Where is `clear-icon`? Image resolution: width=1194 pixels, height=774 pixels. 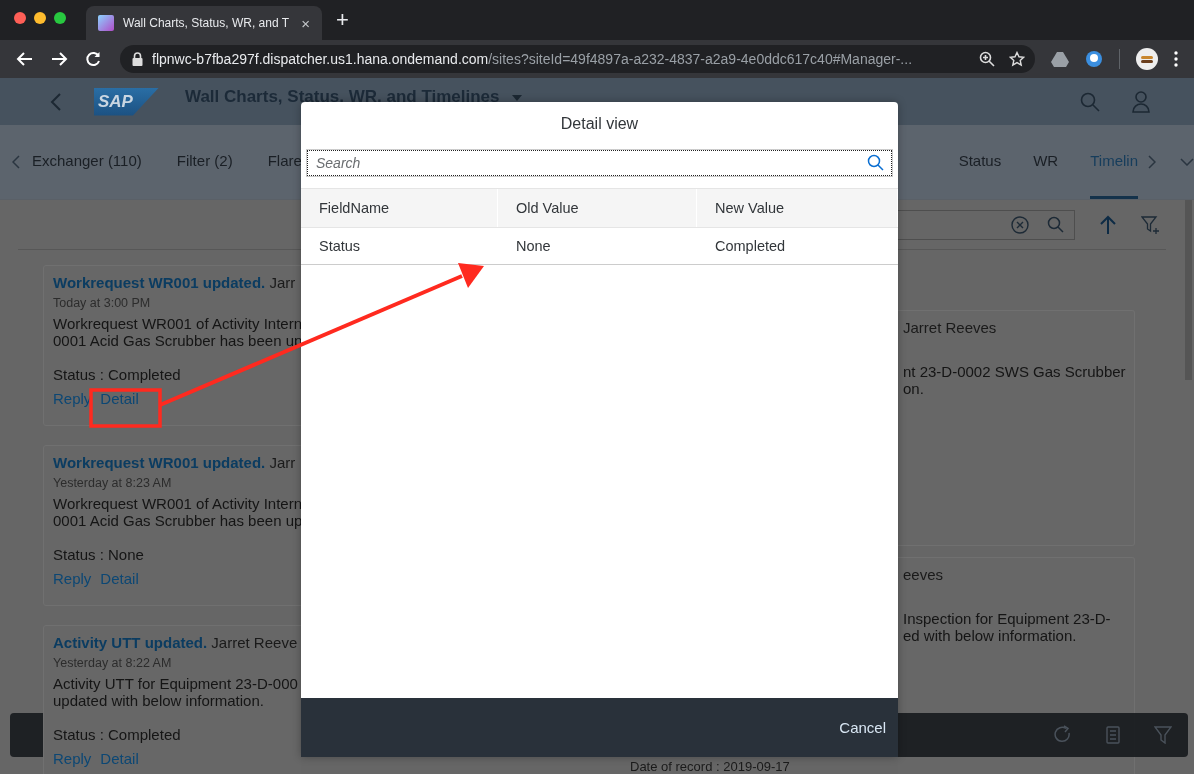
clear-icon is located at coordinates (1020, 224).